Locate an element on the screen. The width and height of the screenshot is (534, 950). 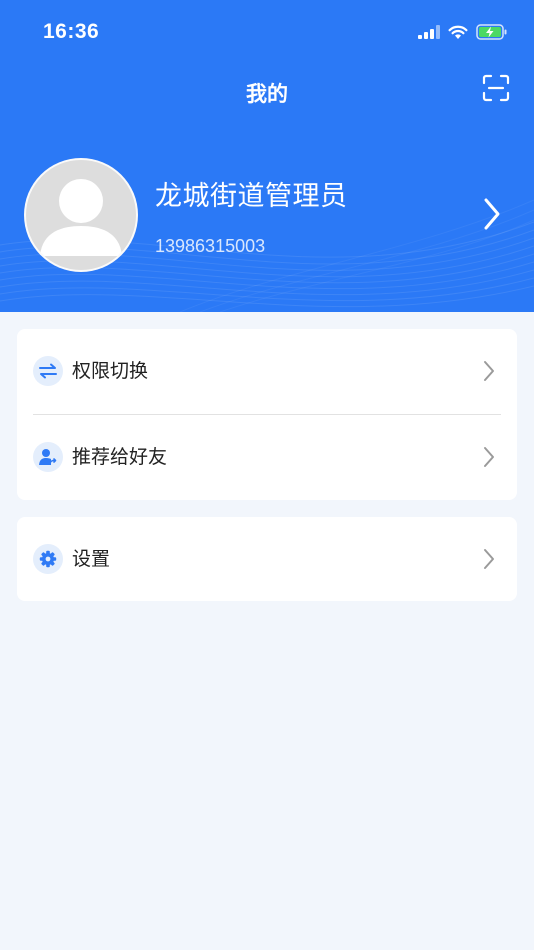
menu-card-secondary: 设置 is located at coordinates (267, 559).